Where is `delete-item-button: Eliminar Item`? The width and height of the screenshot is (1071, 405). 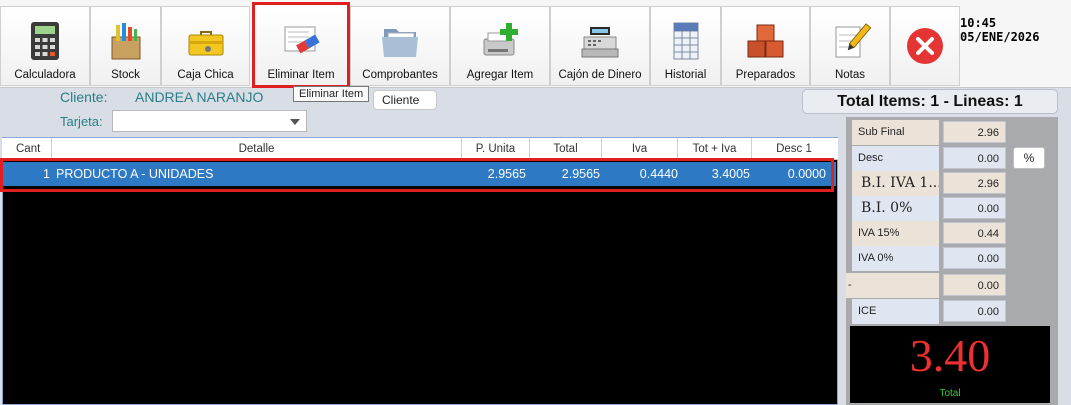 delete-item-button: Eliminar Item is located at coordinates (301, 45).